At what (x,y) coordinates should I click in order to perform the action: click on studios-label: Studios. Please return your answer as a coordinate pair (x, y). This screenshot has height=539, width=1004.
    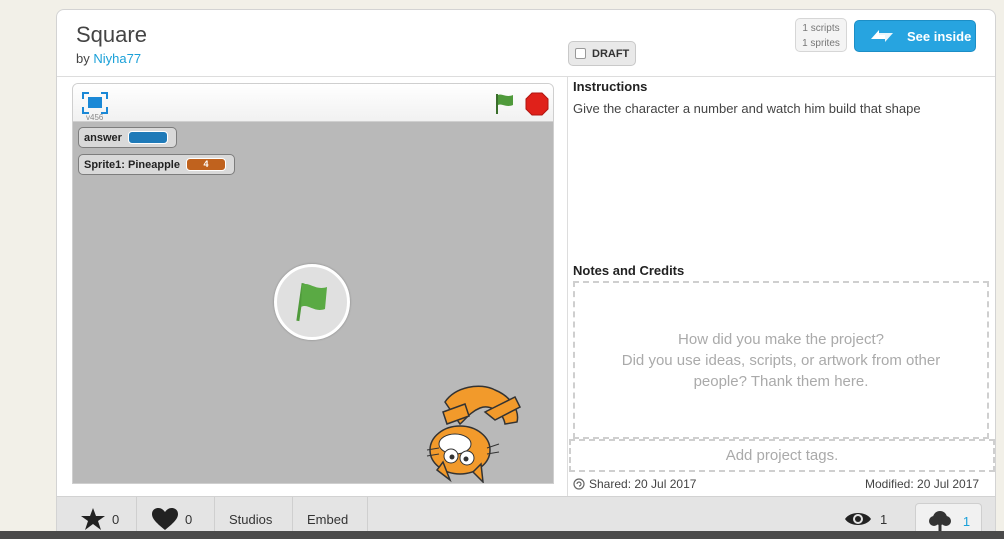
    Looking at the image, I should click on (251, 519).